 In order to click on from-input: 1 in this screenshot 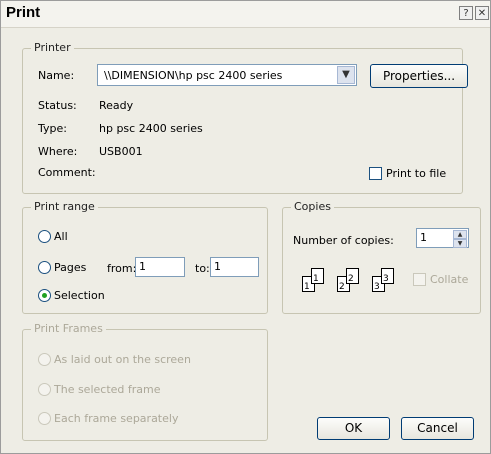, I will do `click(160, 267)`.